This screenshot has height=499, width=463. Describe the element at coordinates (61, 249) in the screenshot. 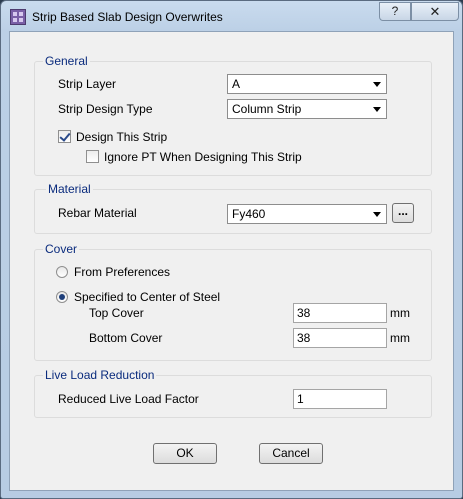

I see `cover-group-title: Cover` at that location.